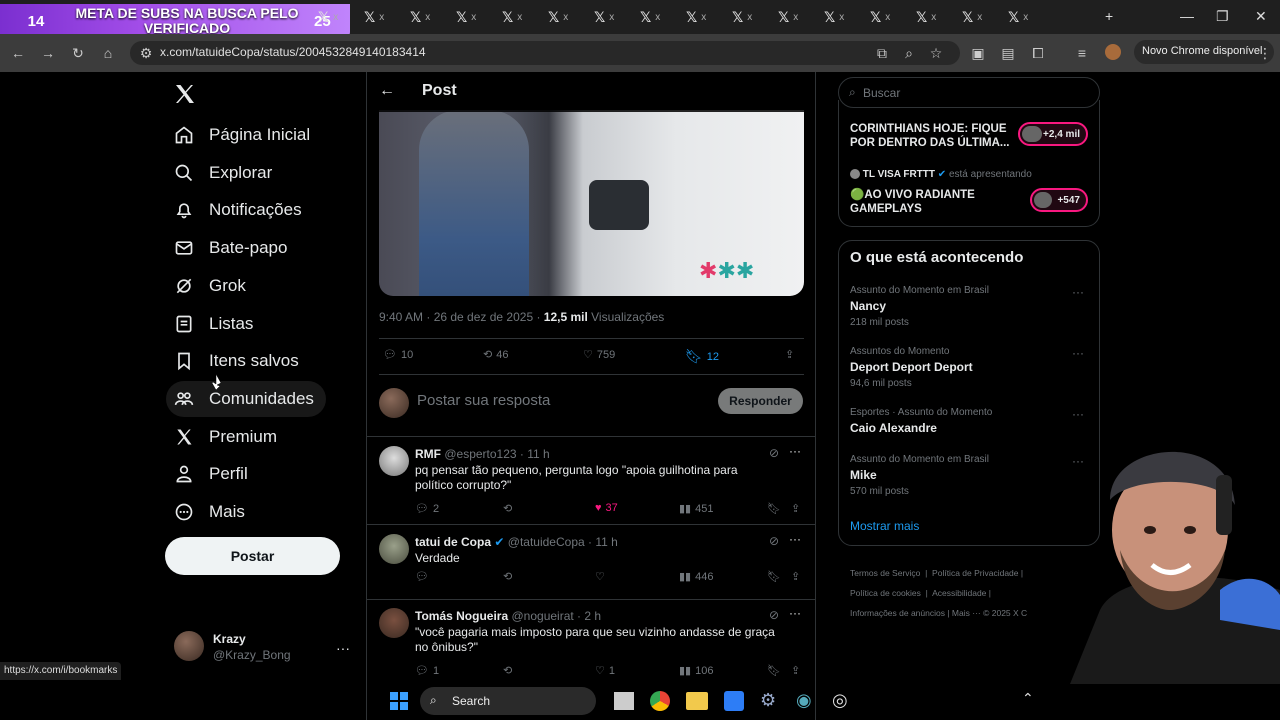 The width and height of the screenshot is (1280, 720). Describe the element at coordinates (108, 53) in the screenshot. I see `home-browser-icon: ⌂` at that location.